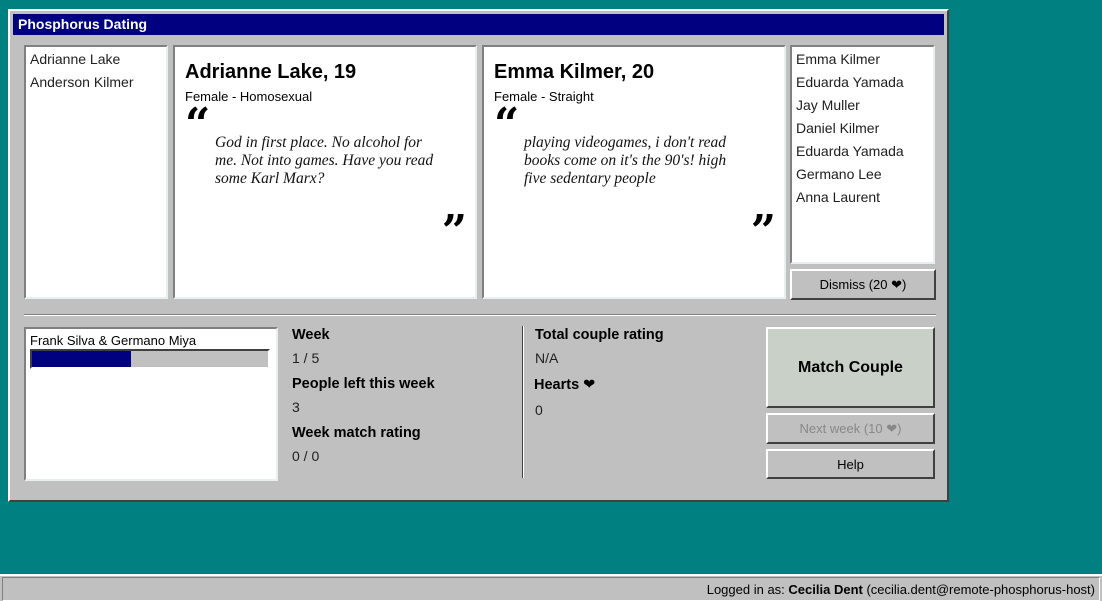 This screenshot has width=1102, height=601. Describe the element at coordinates (980, 589) in the screenshot. I see `logged-in-host: (cecilia.dent@remote-phosphorus-host)` at that location.